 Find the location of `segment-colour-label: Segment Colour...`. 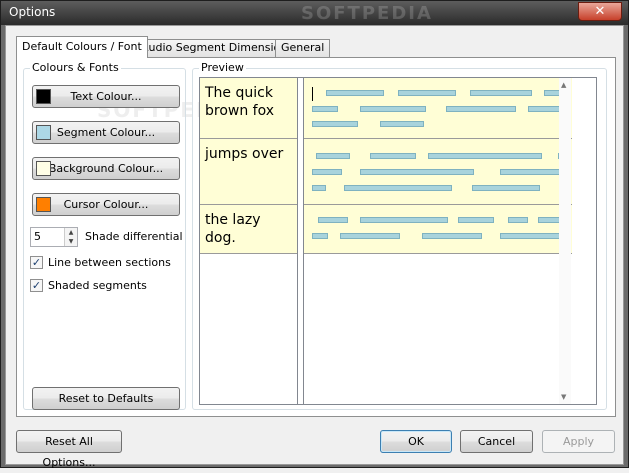

segment-colour-label: Segment Colour... is located at coordinates (106, 132).